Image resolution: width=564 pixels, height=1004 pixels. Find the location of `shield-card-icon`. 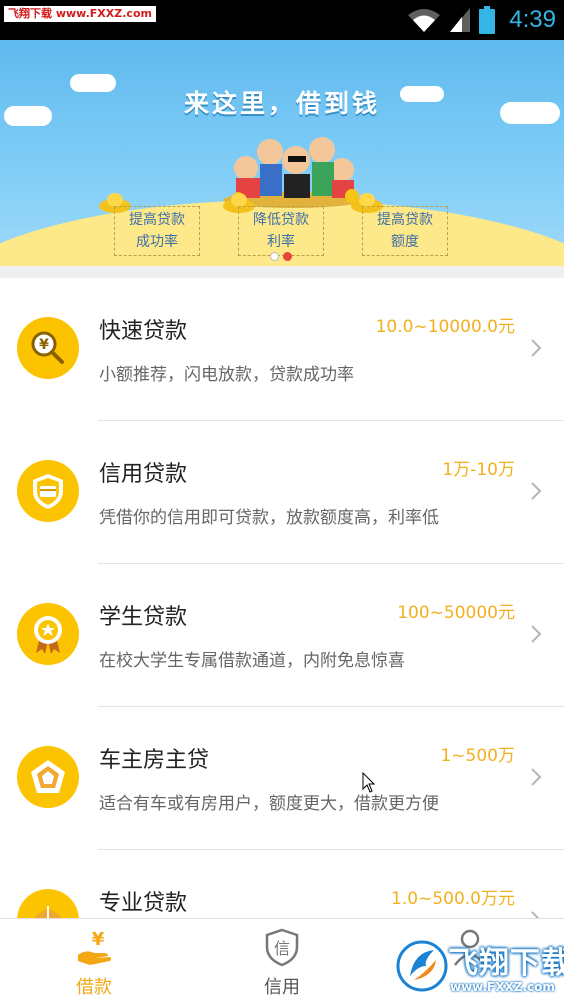

shield-card-icon is located at coordinates (48, 491).